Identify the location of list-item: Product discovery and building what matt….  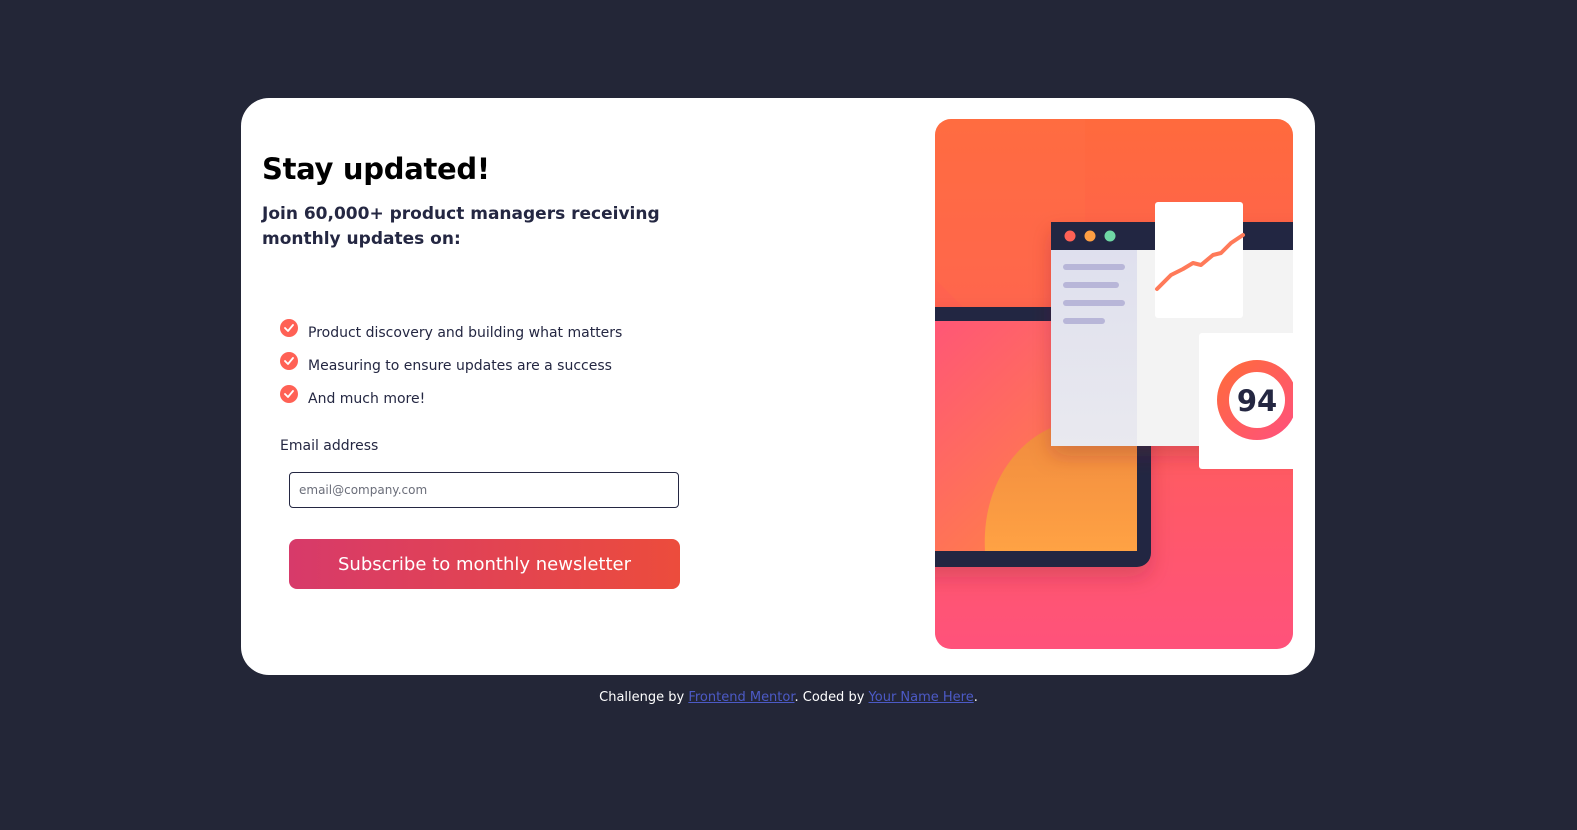
(451, 335).